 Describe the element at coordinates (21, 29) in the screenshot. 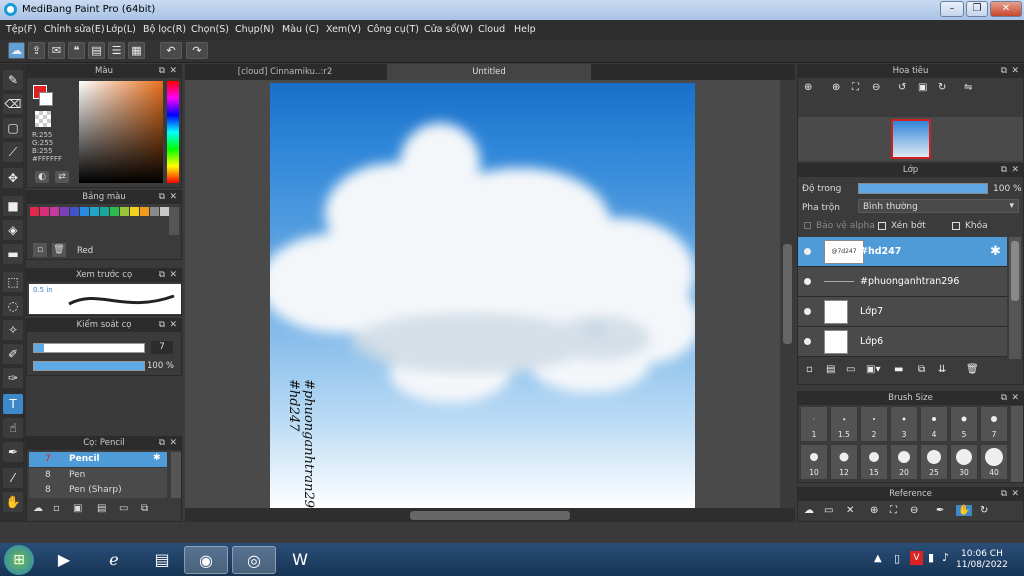

I see `menu-file: Tệp(F)` at that location.